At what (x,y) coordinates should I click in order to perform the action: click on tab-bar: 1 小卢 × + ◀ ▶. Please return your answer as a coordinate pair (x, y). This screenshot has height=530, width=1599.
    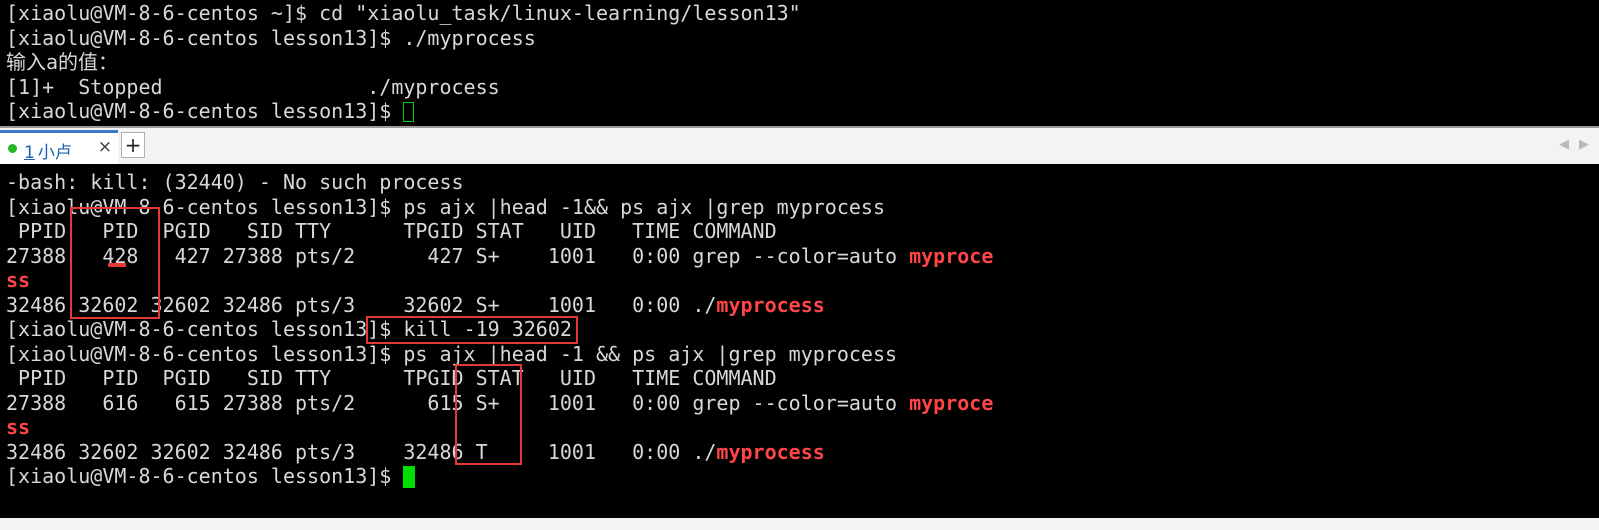
    Looking at the image, I should click on (799, 145).